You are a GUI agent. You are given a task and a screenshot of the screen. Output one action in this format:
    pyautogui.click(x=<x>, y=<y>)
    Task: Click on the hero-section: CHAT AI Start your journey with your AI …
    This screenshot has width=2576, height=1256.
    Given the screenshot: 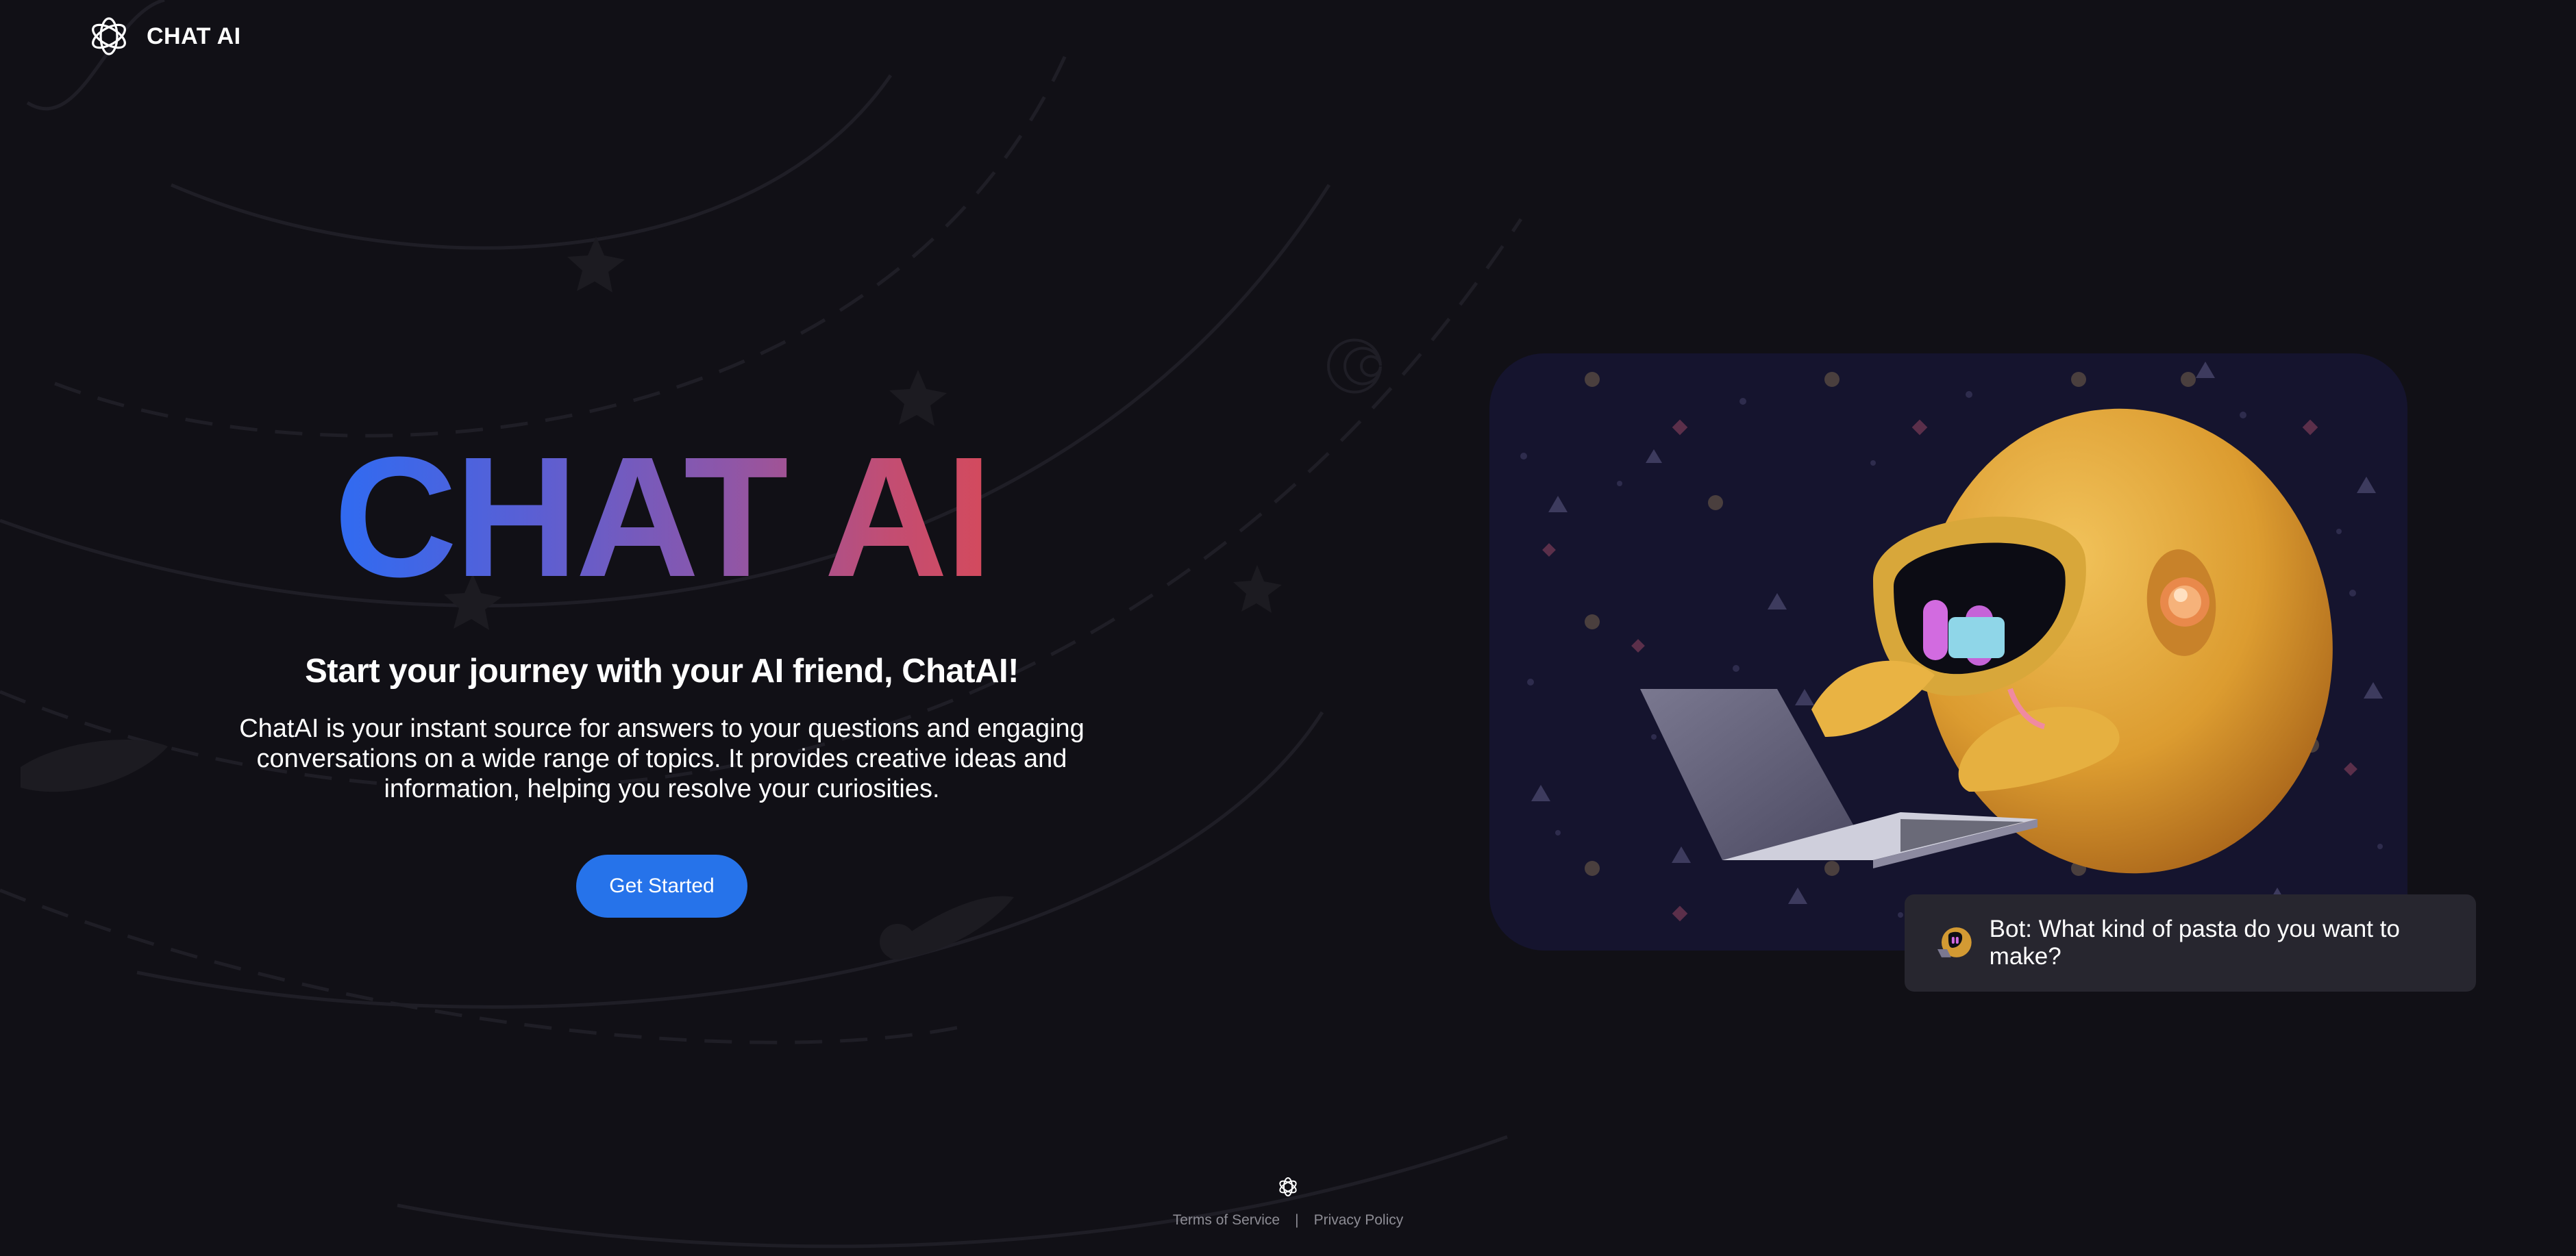 What is the action you would take?
    pyautogui.click(x=662, y=674)
    